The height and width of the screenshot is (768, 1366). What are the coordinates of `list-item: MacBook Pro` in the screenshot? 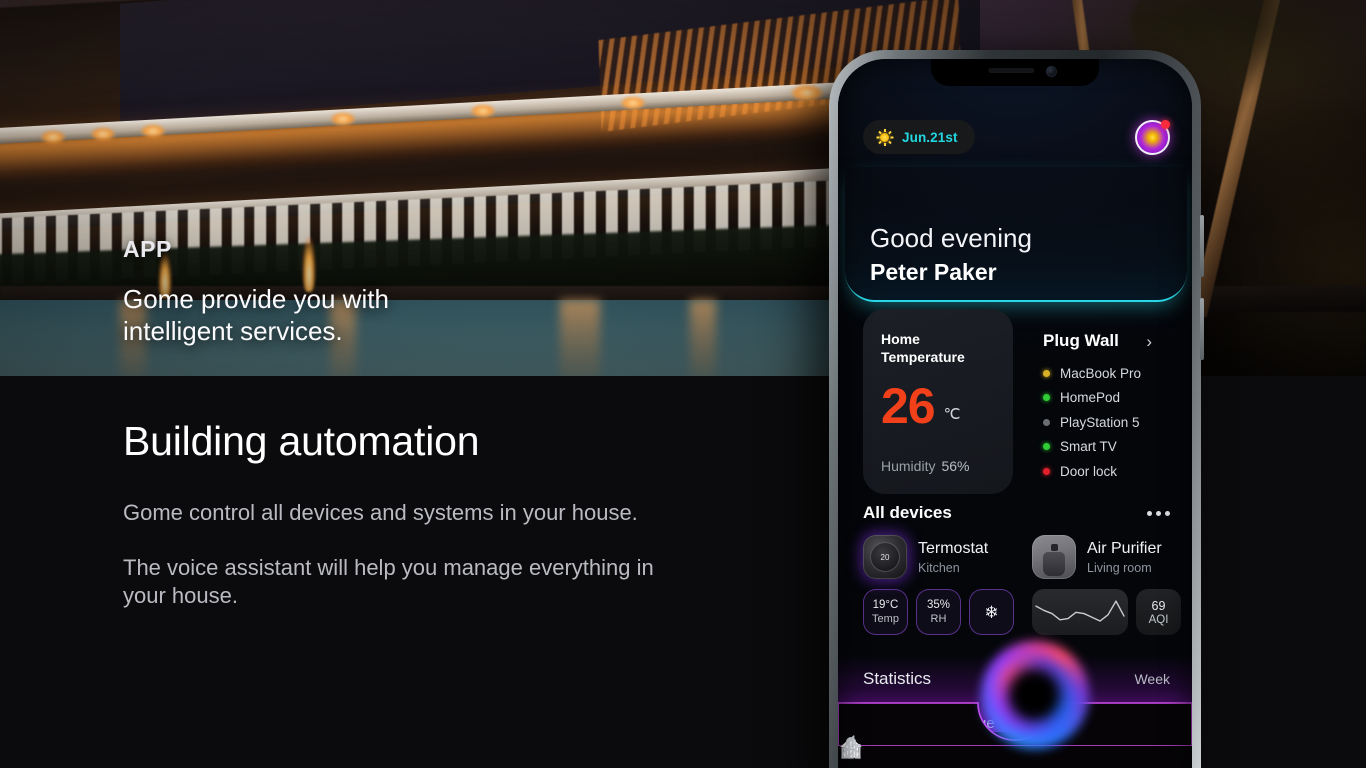 It's located at (1104, 373).